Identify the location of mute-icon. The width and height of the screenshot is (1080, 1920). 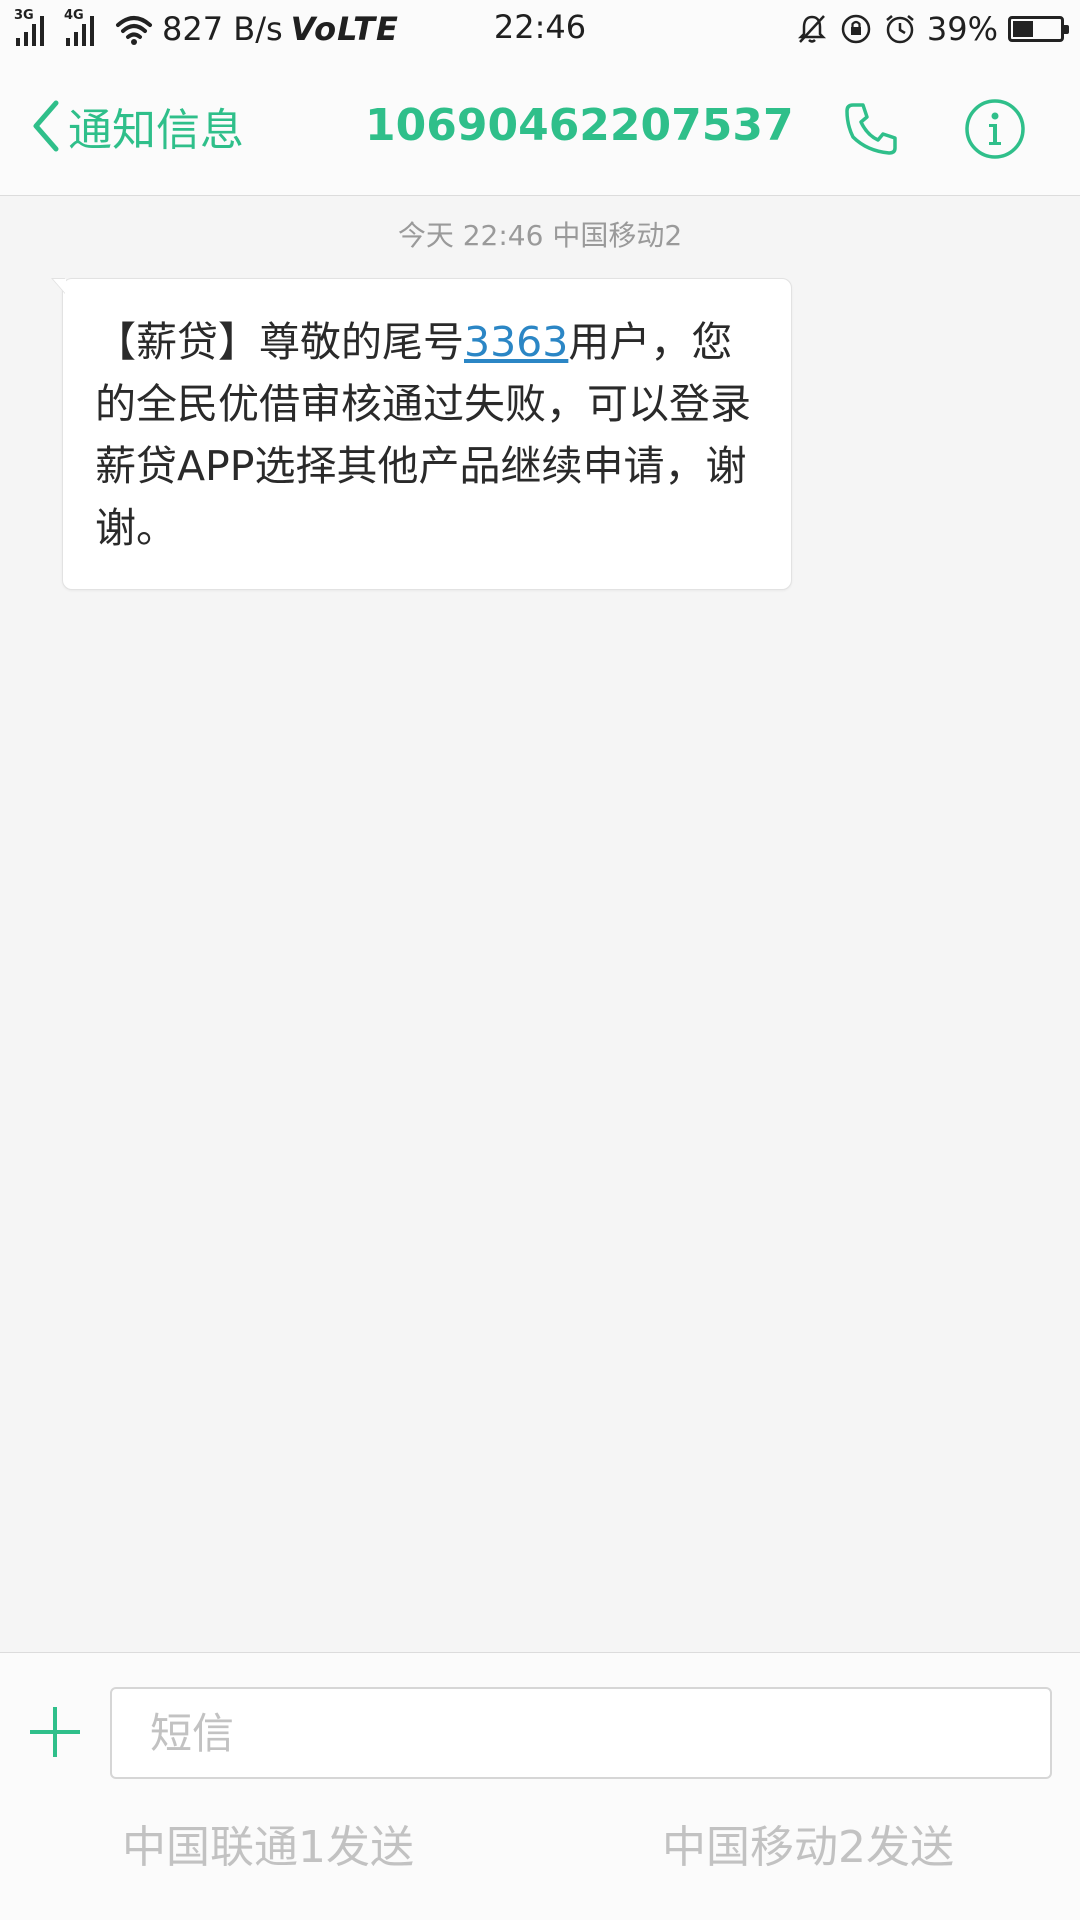
(811, 29).